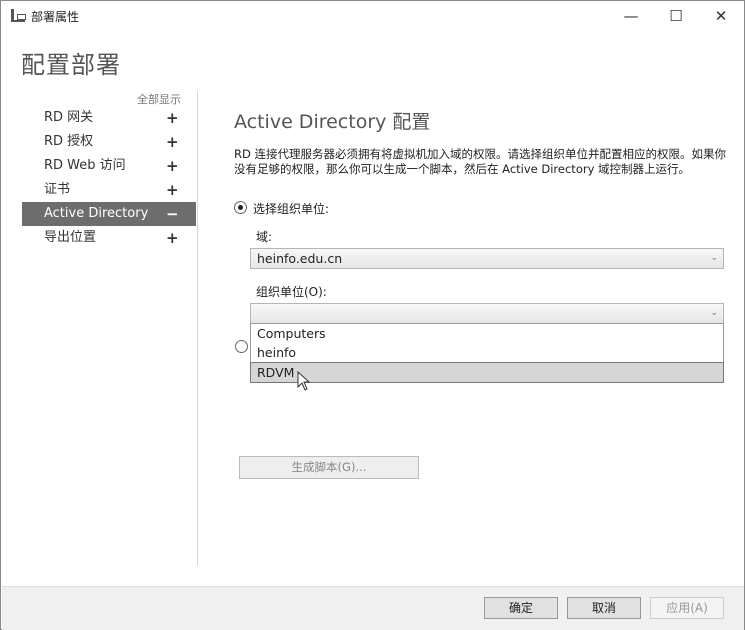 The height and width of the screenshot is (630, 745). Describe the element at coordinates (264, 237) in the screenshot. I see `domain-label: 域:` at that location.